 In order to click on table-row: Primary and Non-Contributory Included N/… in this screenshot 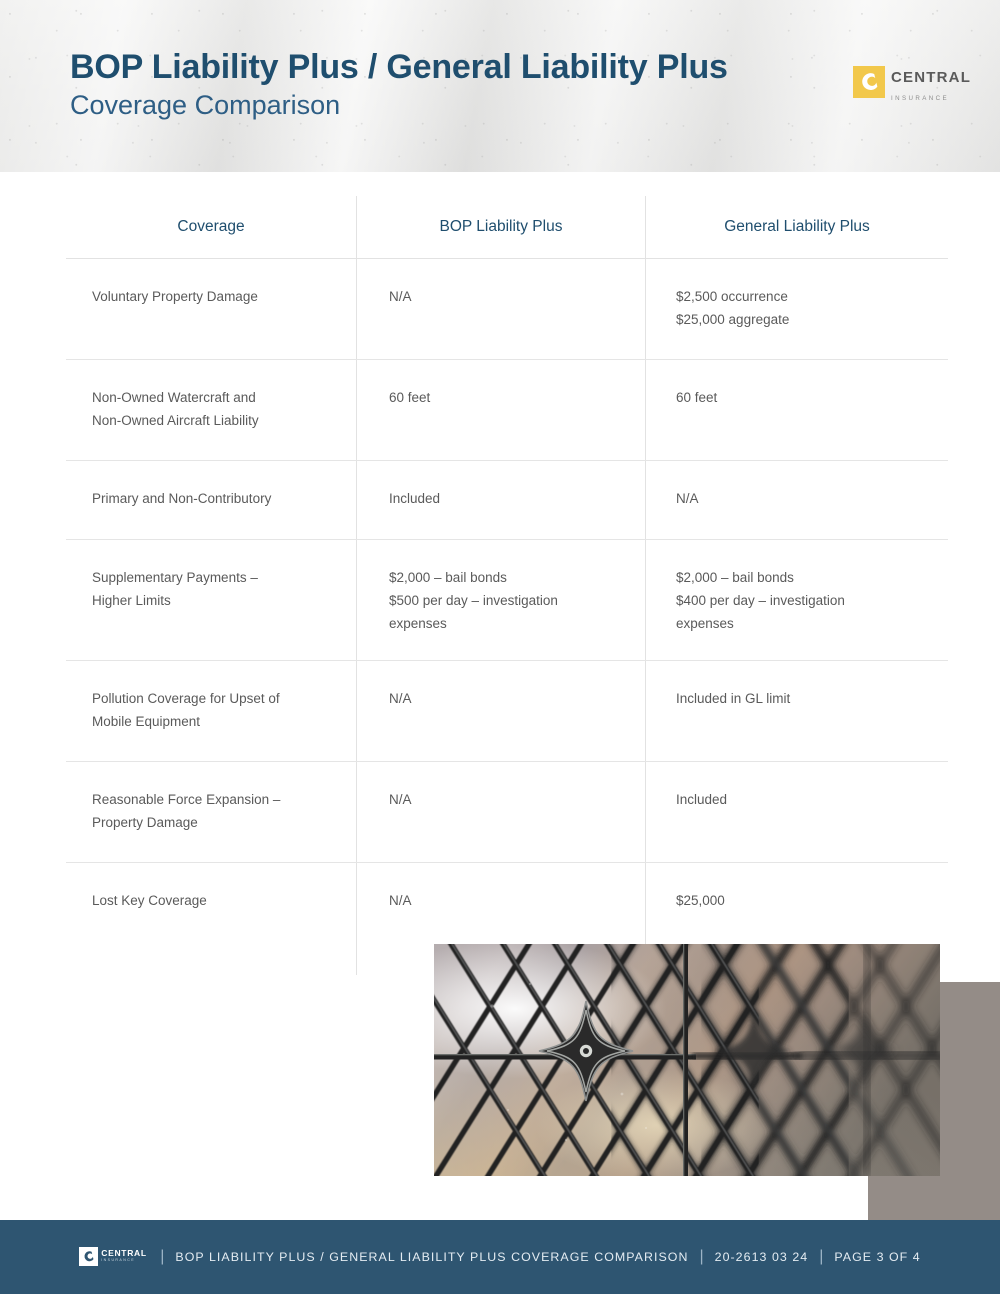, I will do `click(507, 500)`.